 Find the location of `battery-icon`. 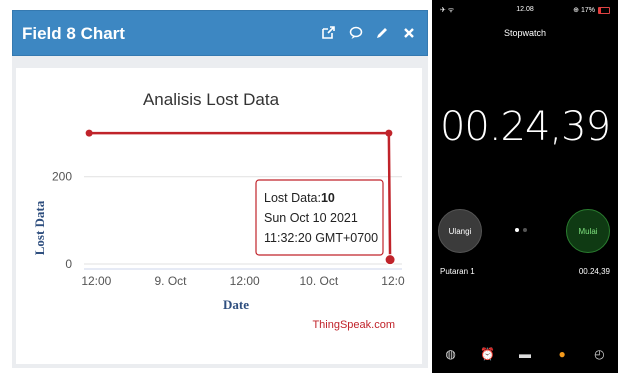

battery-icon is located at coordinates (604, 10).